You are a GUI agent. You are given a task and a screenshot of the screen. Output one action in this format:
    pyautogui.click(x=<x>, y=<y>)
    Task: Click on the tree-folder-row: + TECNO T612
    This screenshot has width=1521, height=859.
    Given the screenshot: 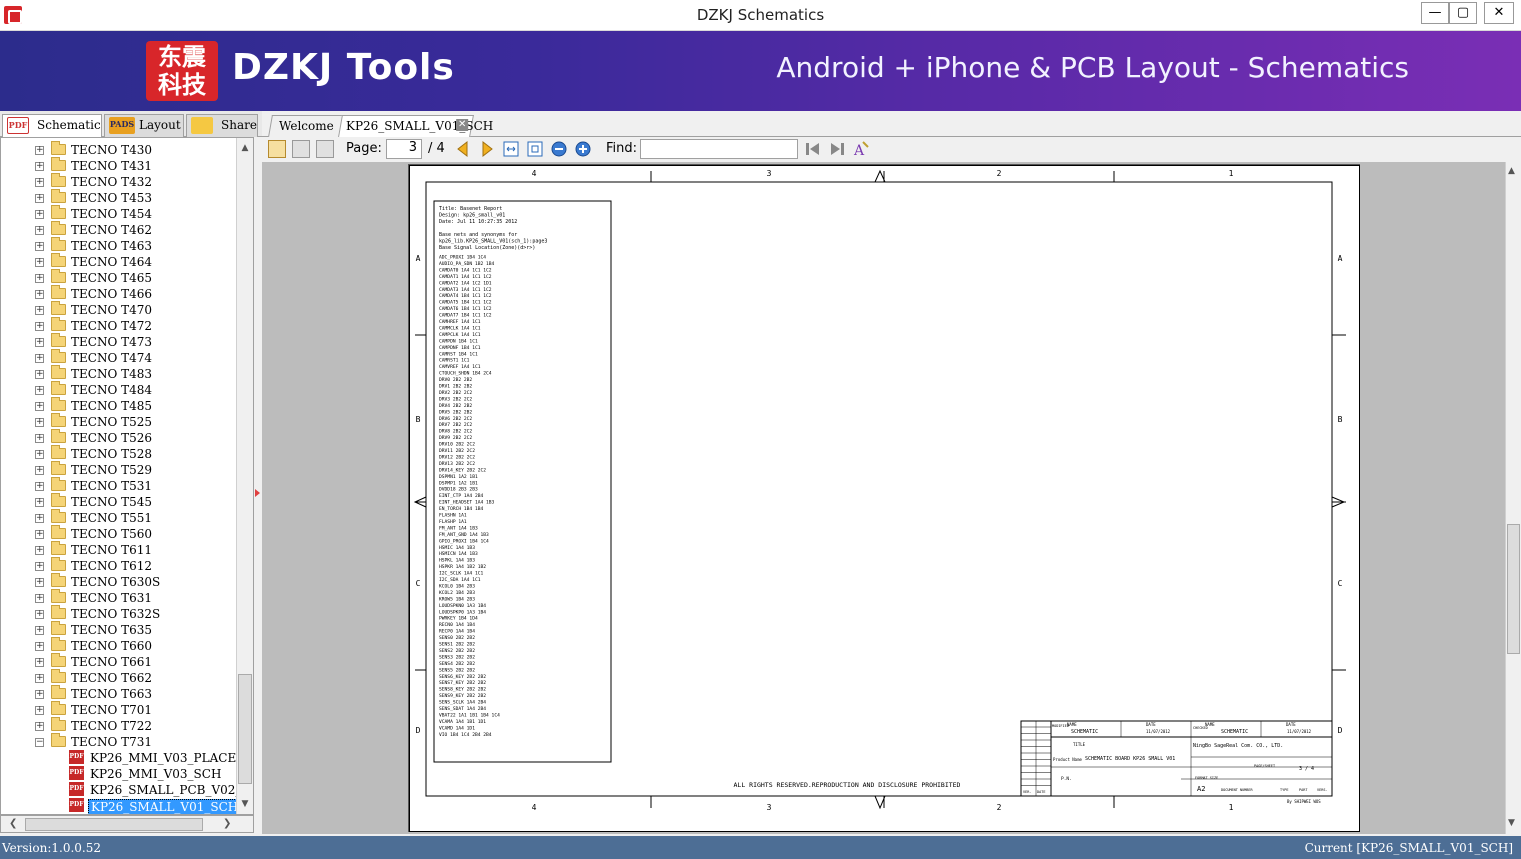 What is the action you would take?
    pyautogui.click(x=119, y=565)
    